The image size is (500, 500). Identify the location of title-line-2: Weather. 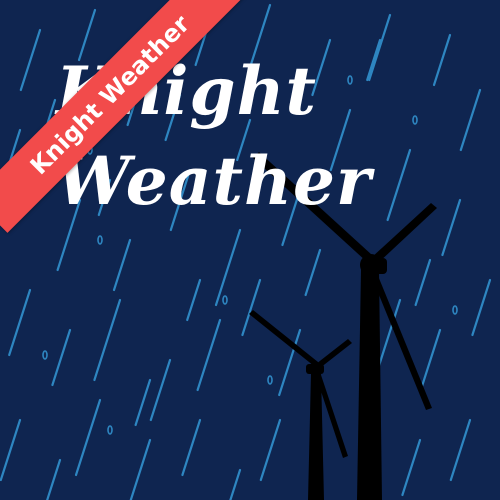
(214, 181).